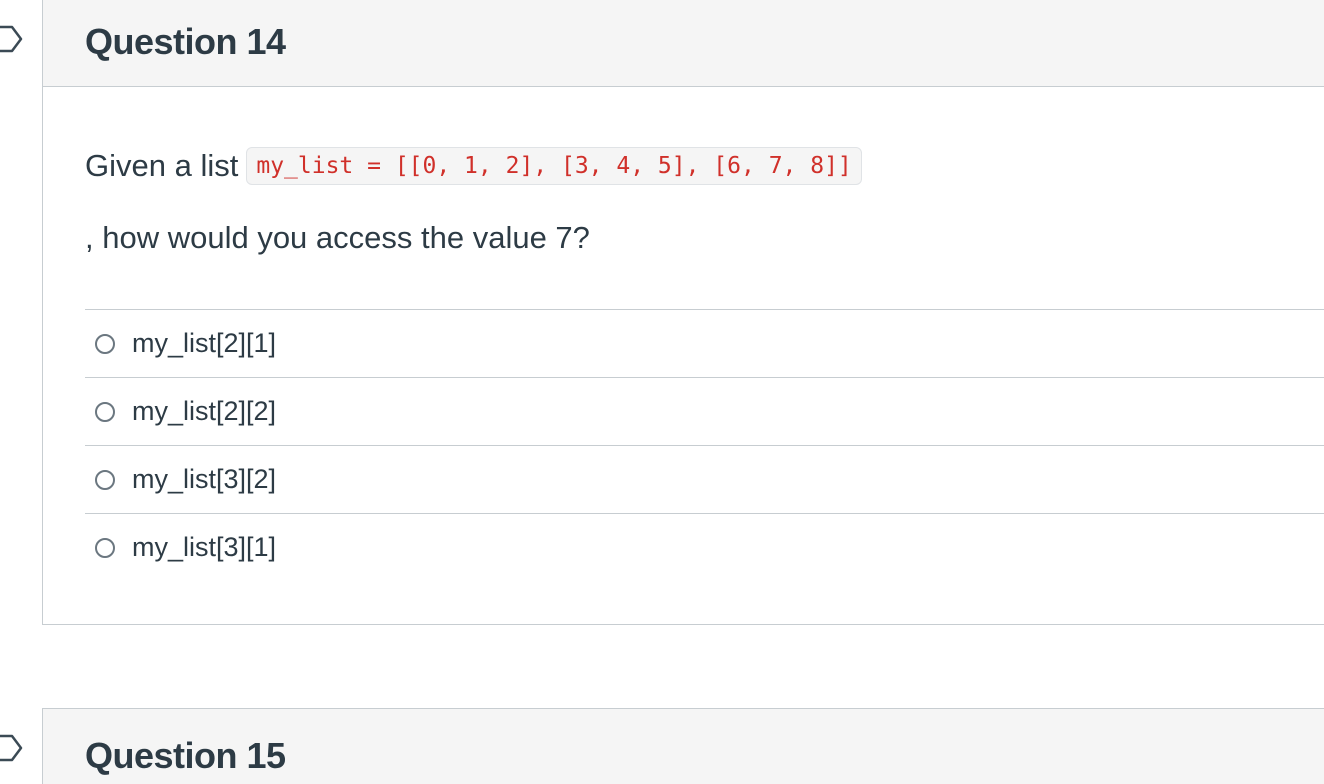  I want to click on question-header: Question 15, so click(683, 746).